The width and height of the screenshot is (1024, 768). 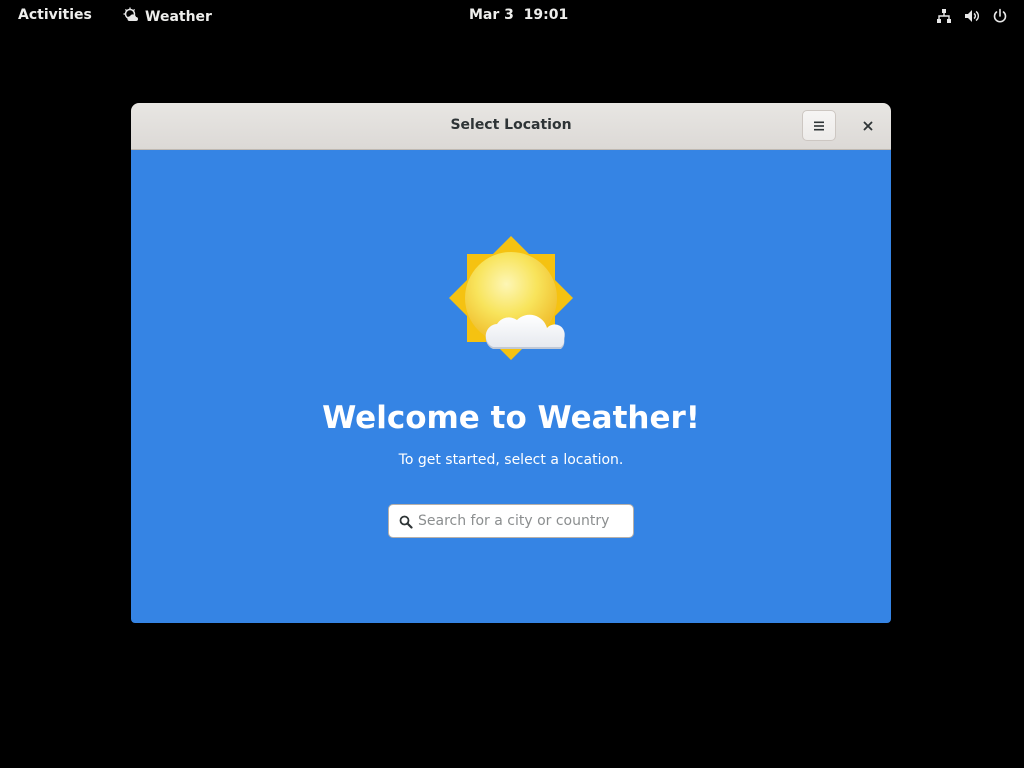 What do you see at coordinates (944, 16) in the screenshot?
I see `network-wired-icon` at bounding box center [944, 16].